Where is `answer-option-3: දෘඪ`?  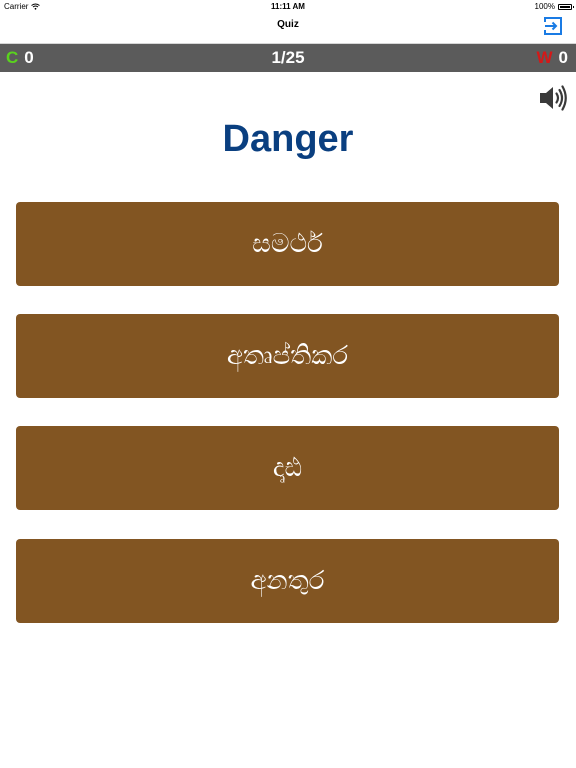 answer-option-3: දෘඪ is located at coordinates (287, 468).